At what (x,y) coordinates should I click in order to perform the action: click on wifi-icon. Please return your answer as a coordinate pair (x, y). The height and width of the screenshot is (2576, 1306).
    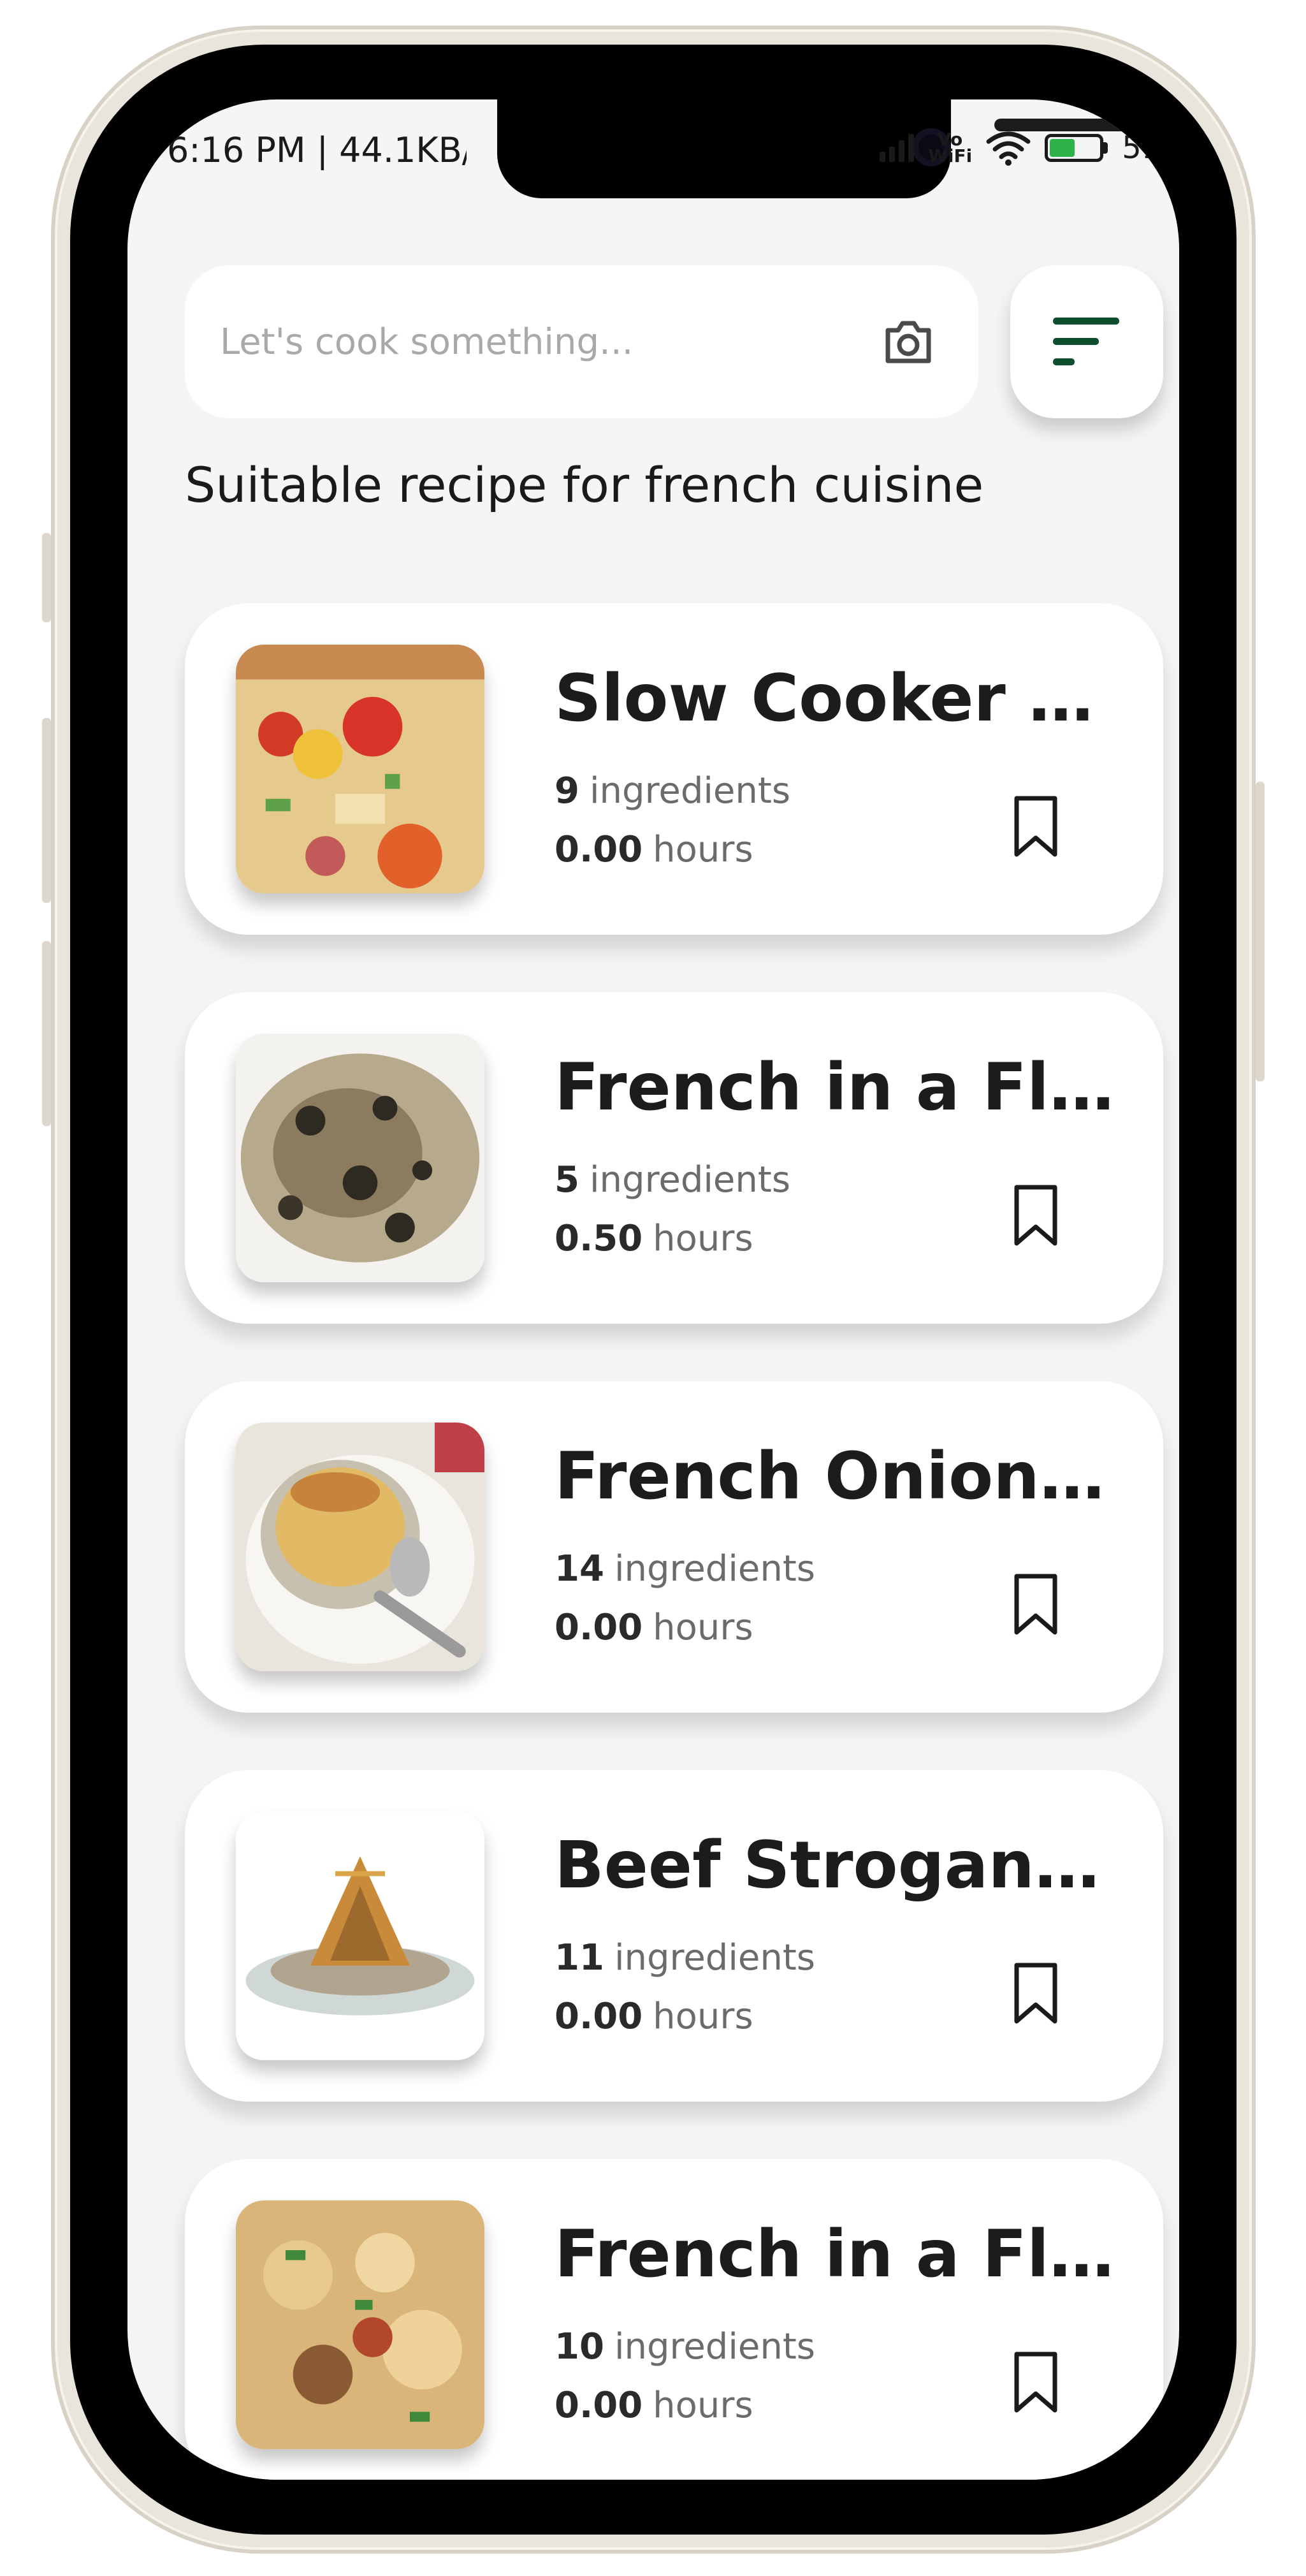
    Looking at the image, I should click on (1008, 148).